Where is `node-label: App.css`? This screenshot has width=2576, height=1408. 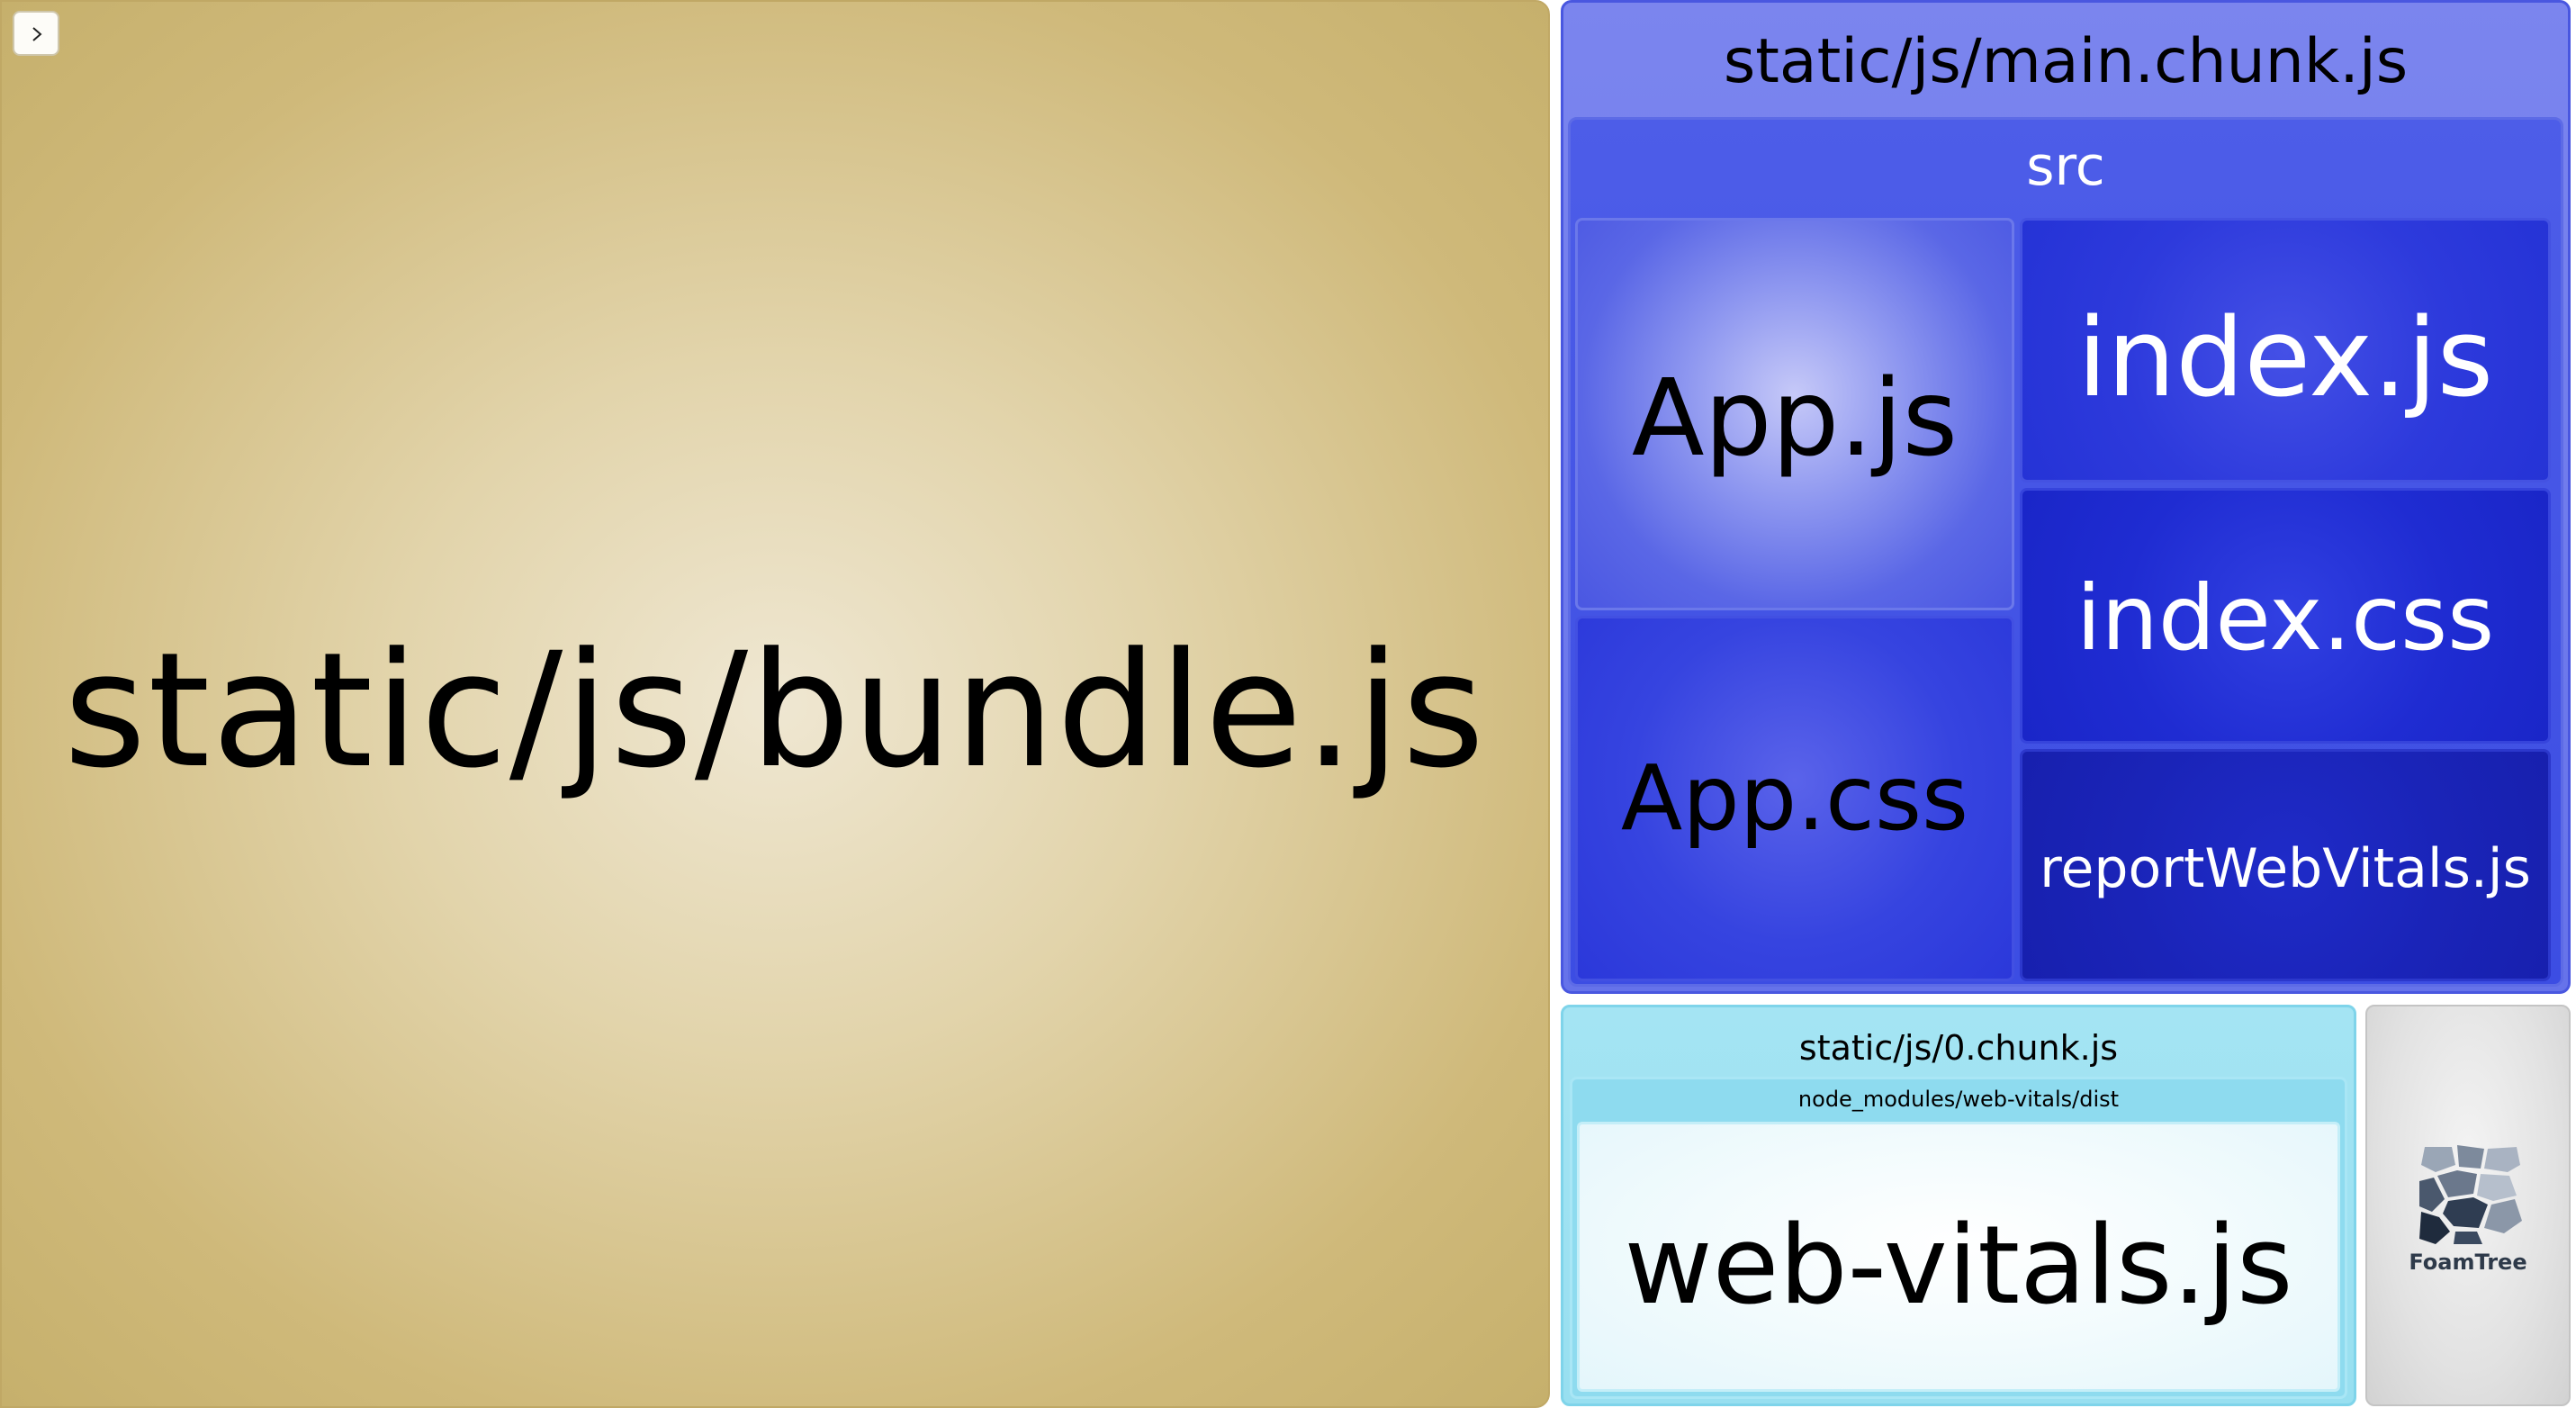
node-label: App.css is located at coordinates (1794, 798).